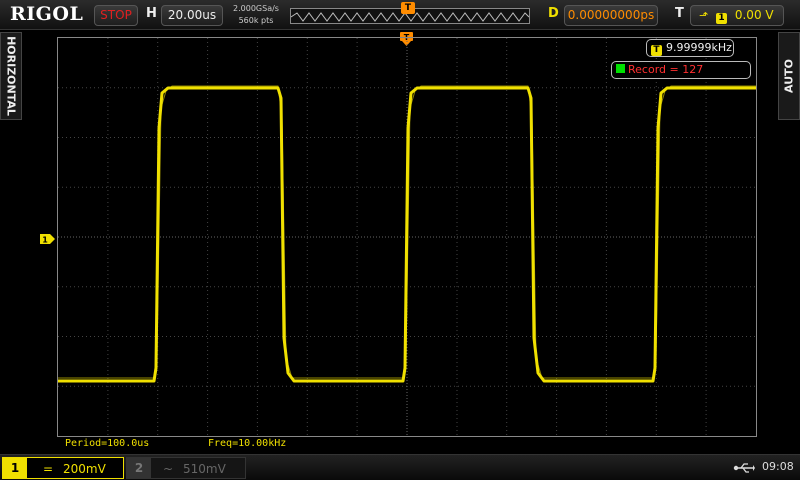  Describe the element at coordinates (47, 14) in the screenshot. I see `rigol-logo: RIGOL` at that location.